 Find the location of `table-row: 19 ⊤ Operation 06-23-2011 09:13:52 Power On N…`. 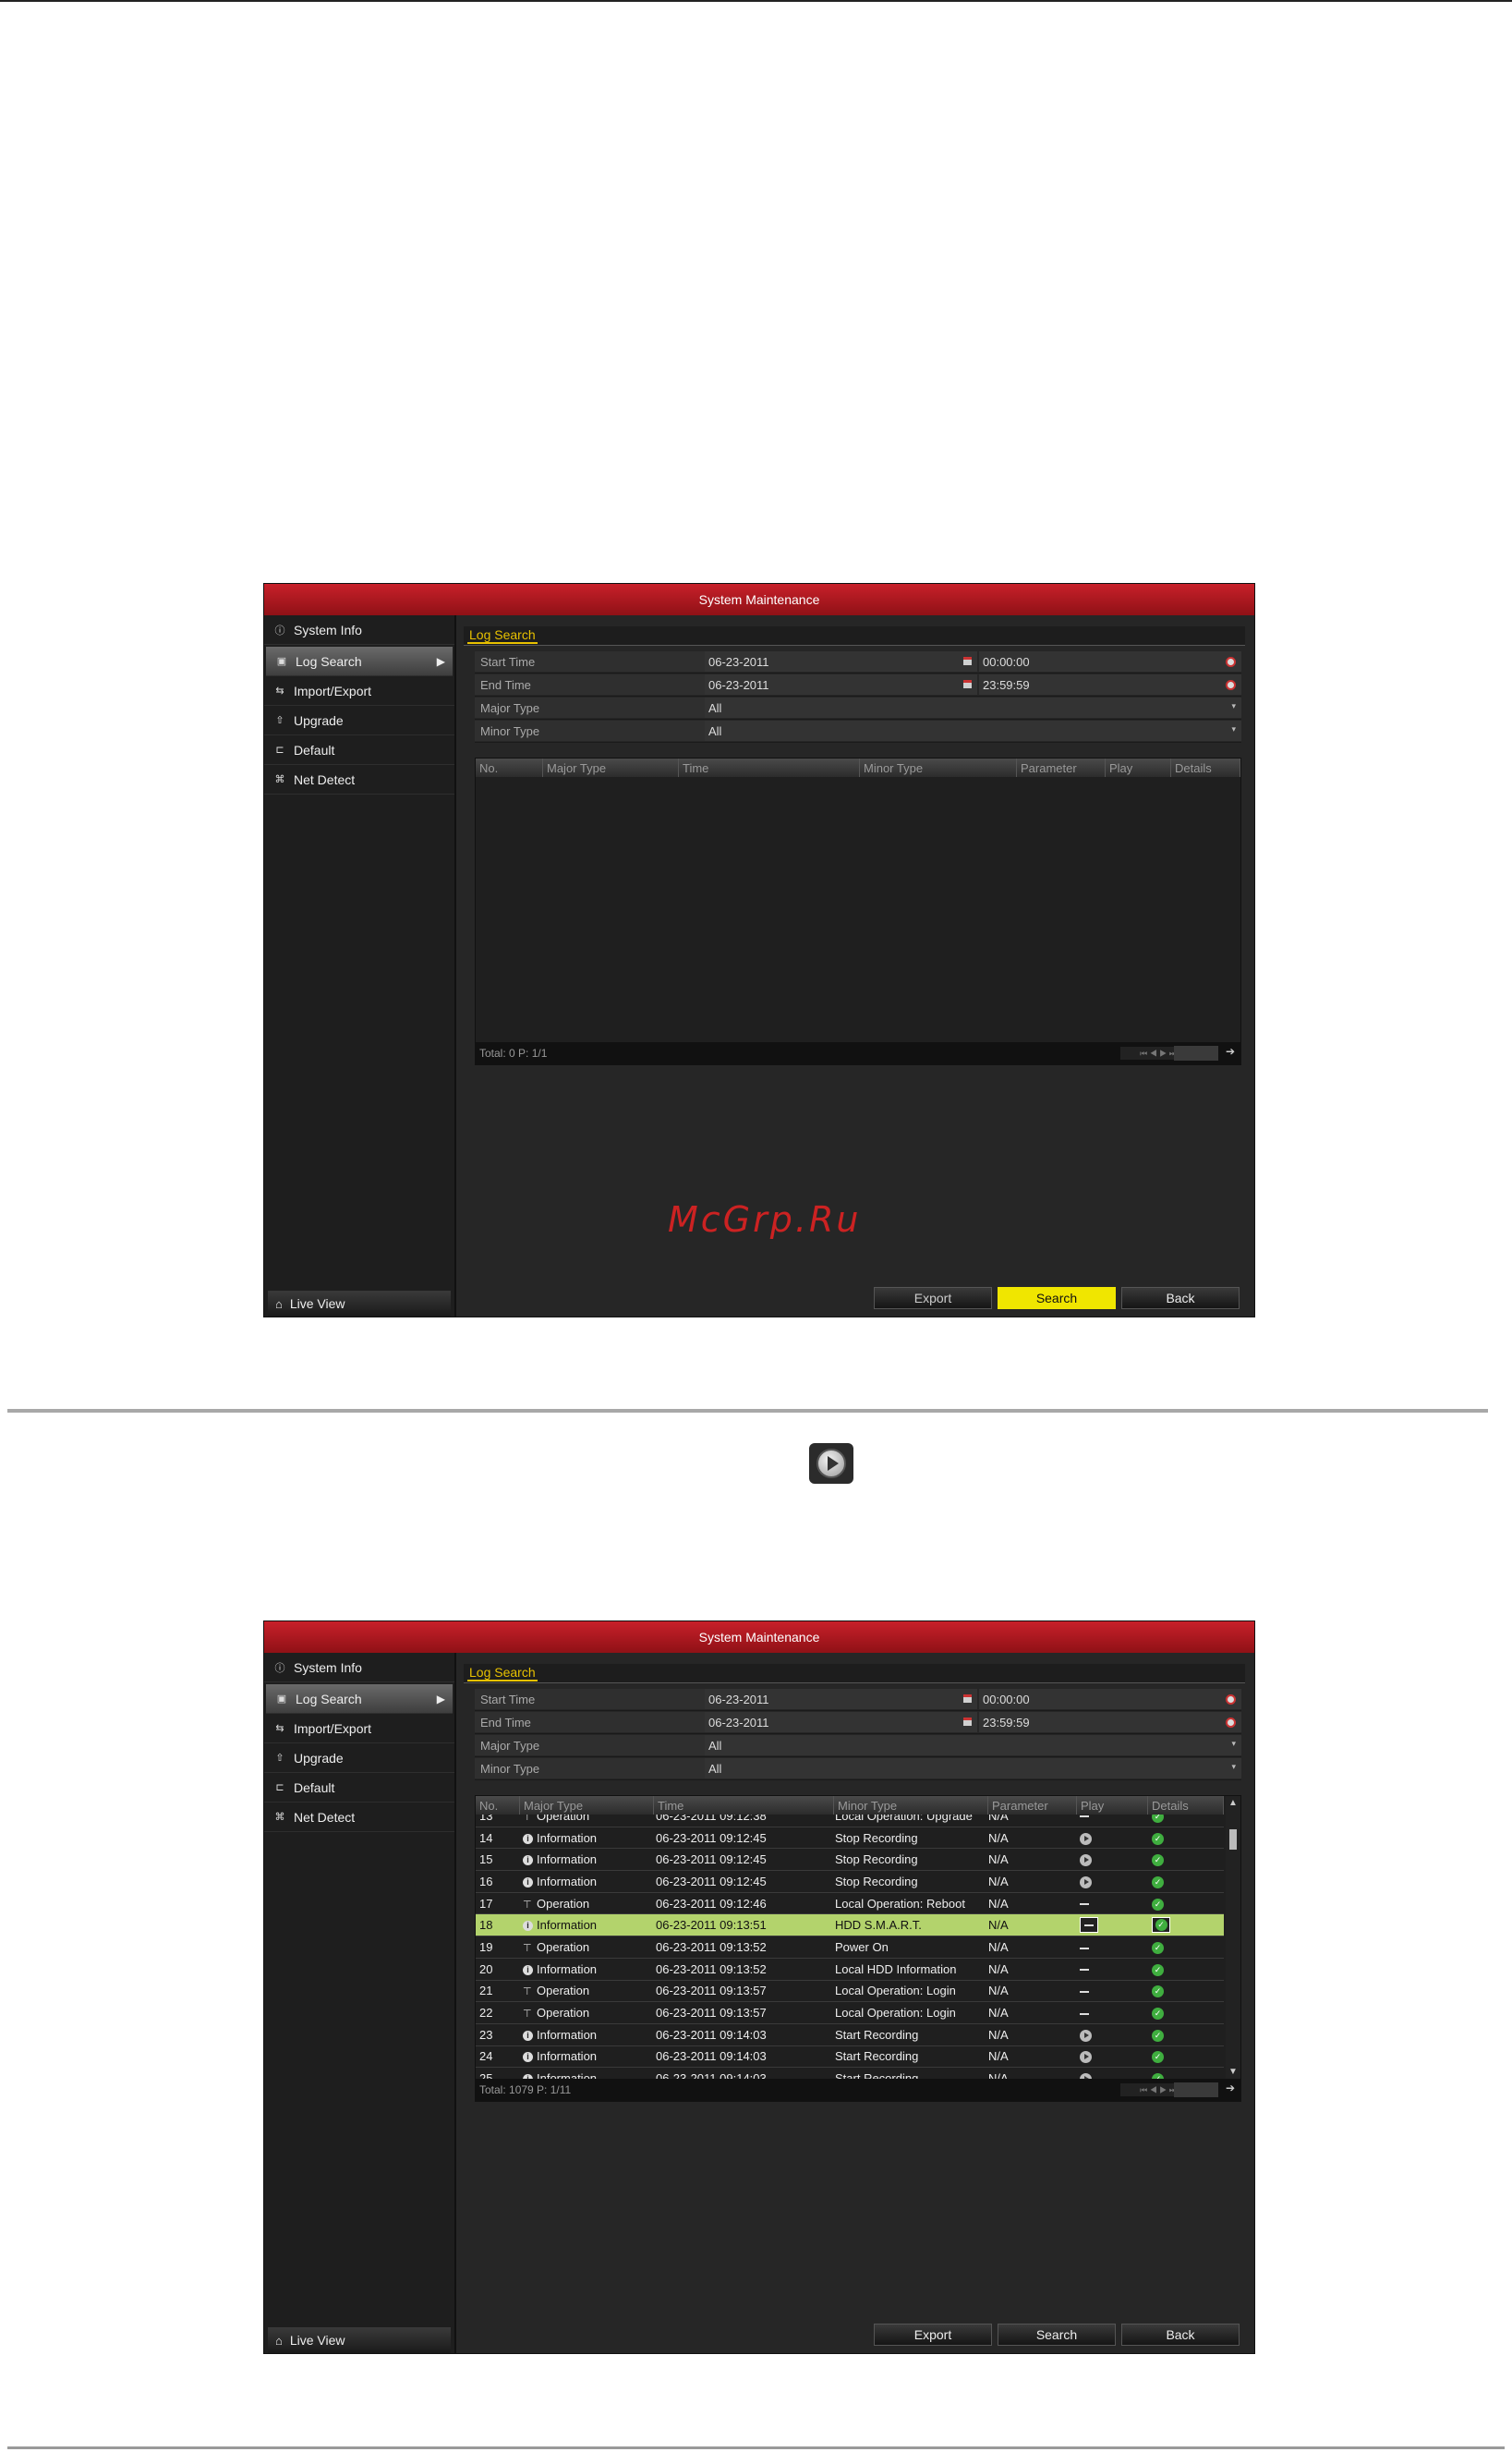

table-row: 19 ⊤ Operation 06-23-2011 09:13:52 Power On N… is located at coordinates (850, 1947).